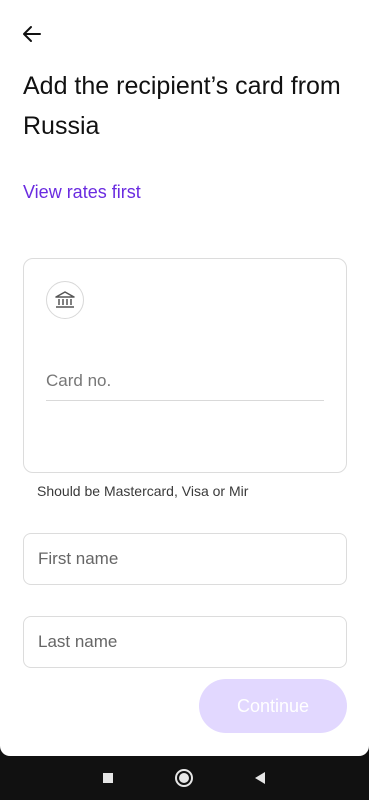  I want to click on page-title: Add the recipient’s card from Russia, so click(182, 106).